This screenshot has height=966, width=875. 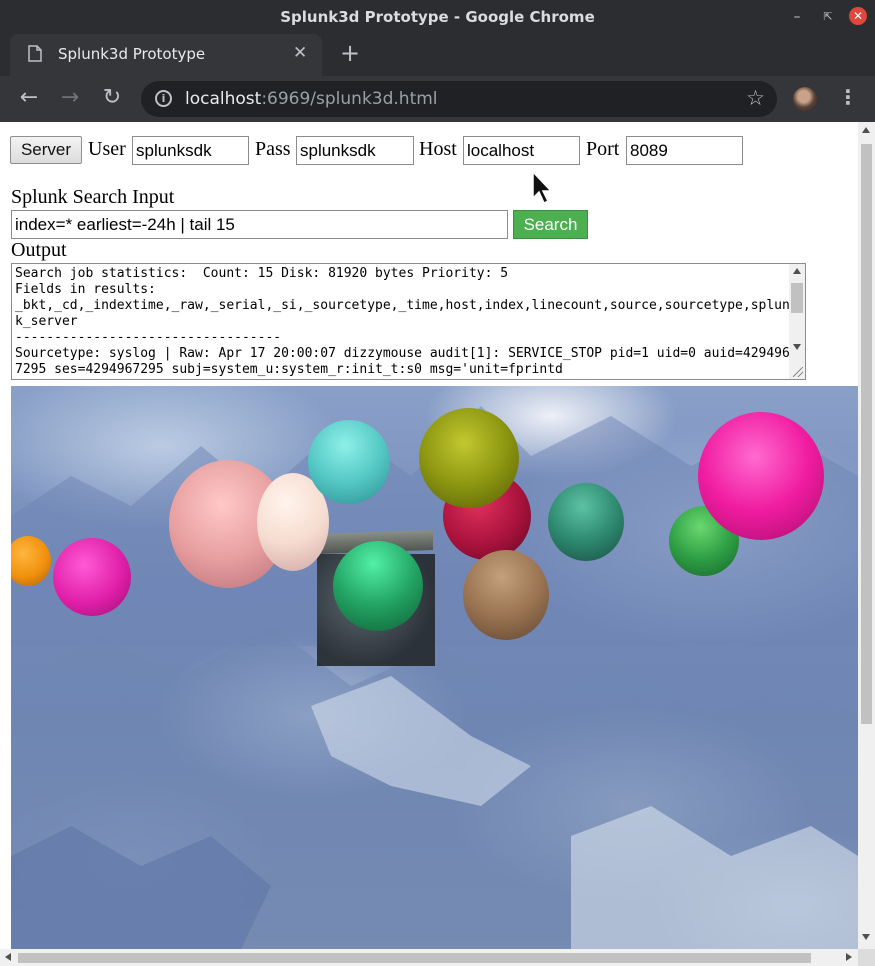 I want to click on teal-sphere, so click(x=349, y=462).